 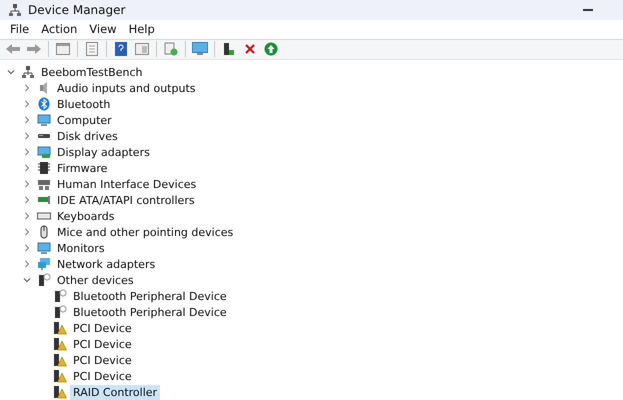 I want to click on tree-item: Audio inputs and outputs, so click(x=126, y=88).